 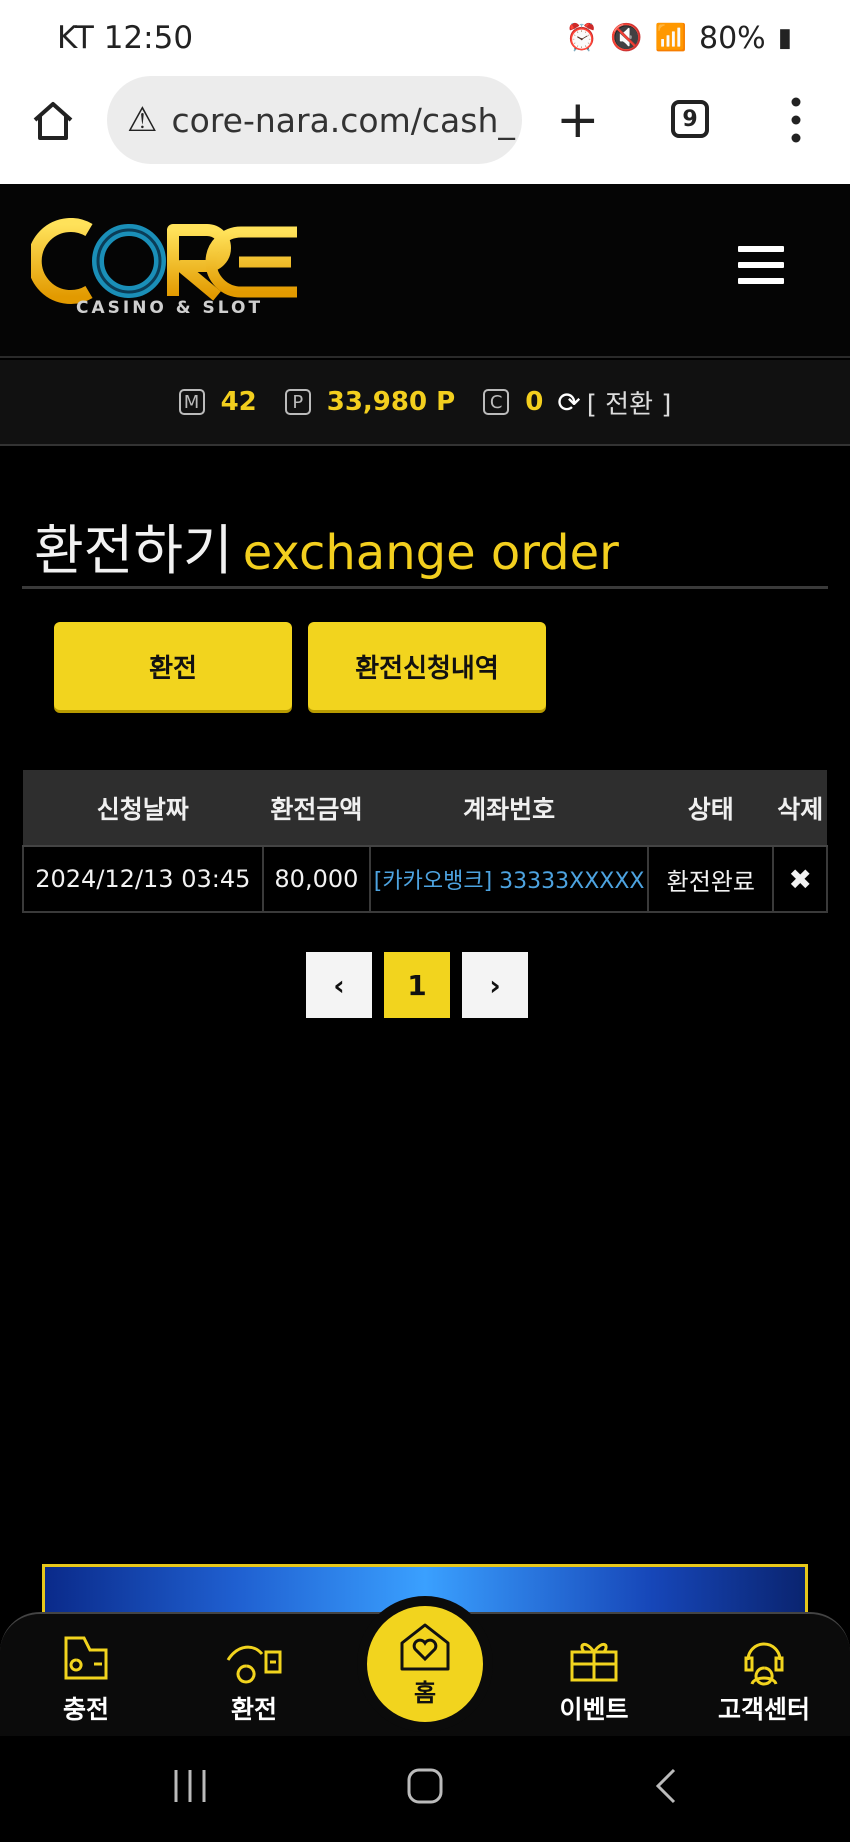 What do you see at coordinates (425, 1786) in the screenshot?
I see `home-nav-icon` at bounding box center [425, 1786].